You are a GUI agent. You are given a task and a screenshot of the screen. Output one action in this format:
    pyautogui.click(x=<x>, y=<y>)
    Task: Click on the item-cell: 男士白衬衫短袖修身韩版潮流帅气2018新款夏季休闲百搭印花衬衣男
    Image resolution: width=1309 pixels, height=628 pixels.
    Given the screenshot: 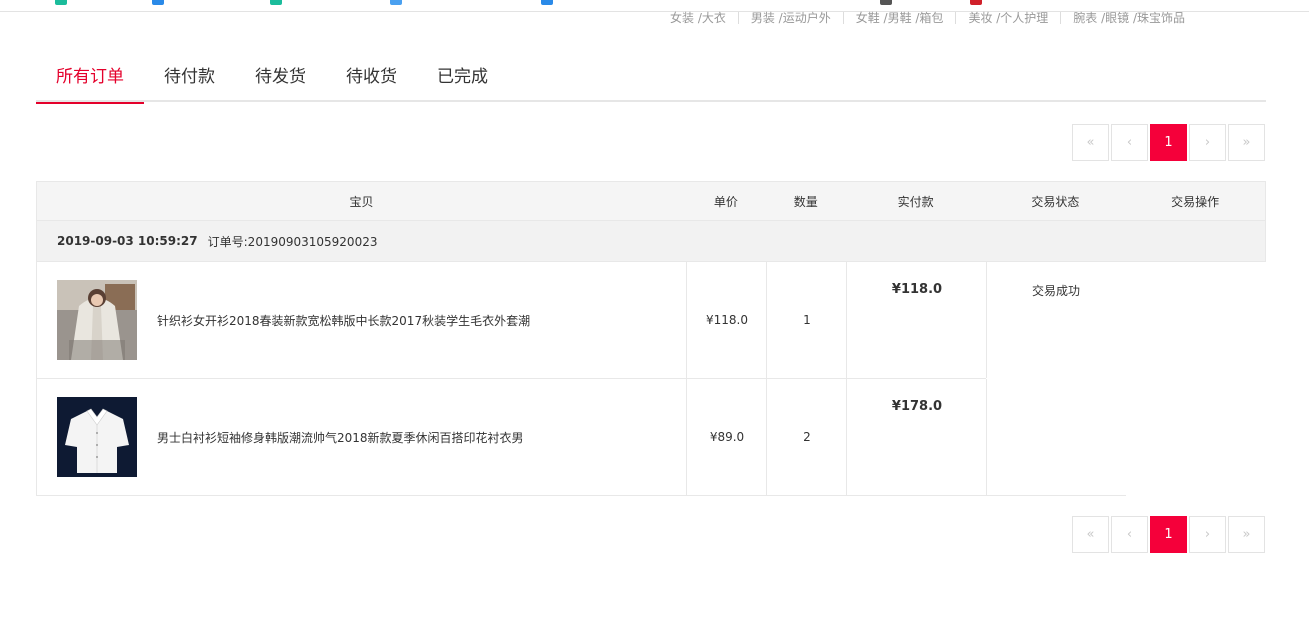 What is the action you would take?
    pyautogui.click(x=362, y=437)
    